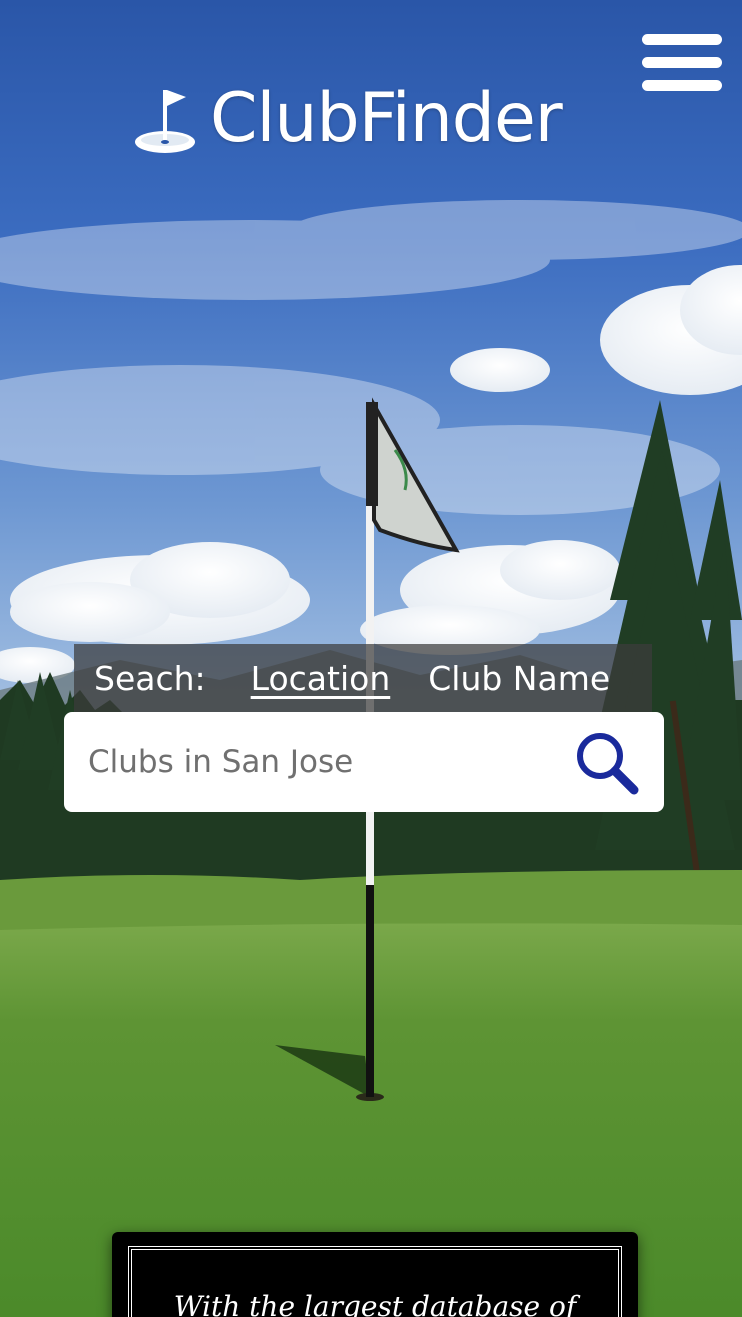 The height and width of the screenshot is (1317, 742). I want to click on golf-flag-icon, so click(165, 121).